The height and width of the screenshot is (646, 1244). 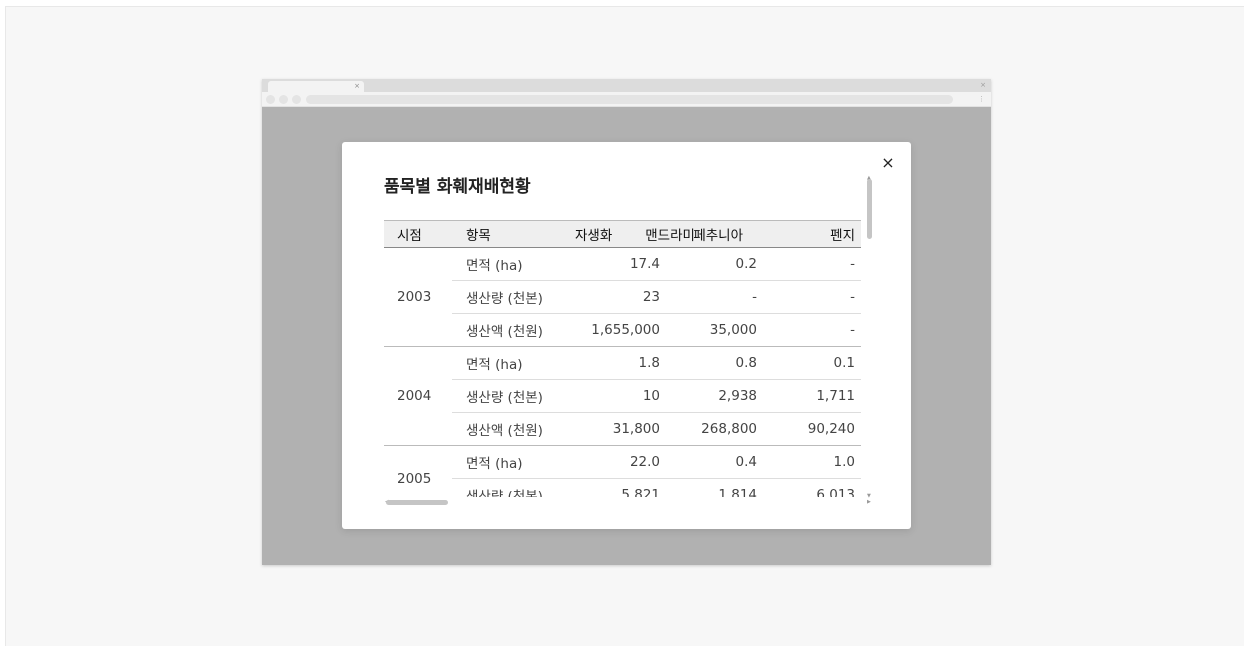 I want to click on value-cell: 0.4, so click(x=714, y=462).